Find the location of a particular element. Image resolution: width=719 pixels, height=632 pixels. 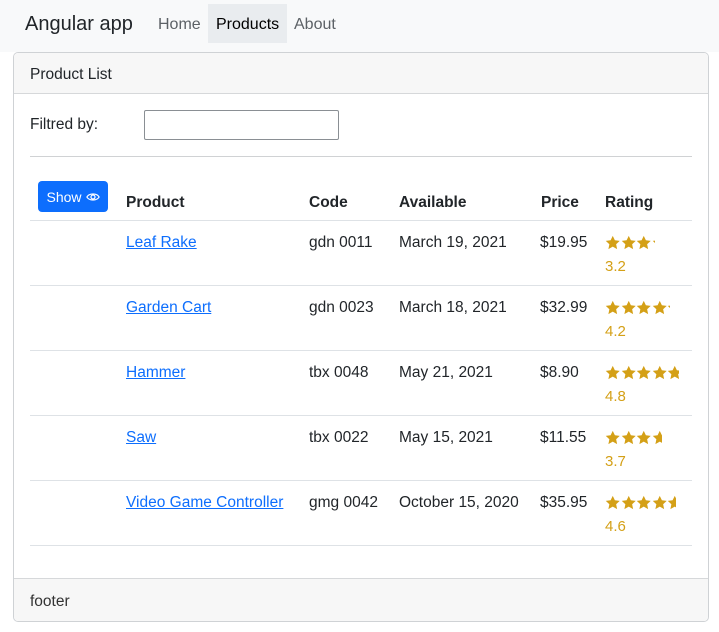

product-name-link: Garden Cart is located at coordinates (168, 308).